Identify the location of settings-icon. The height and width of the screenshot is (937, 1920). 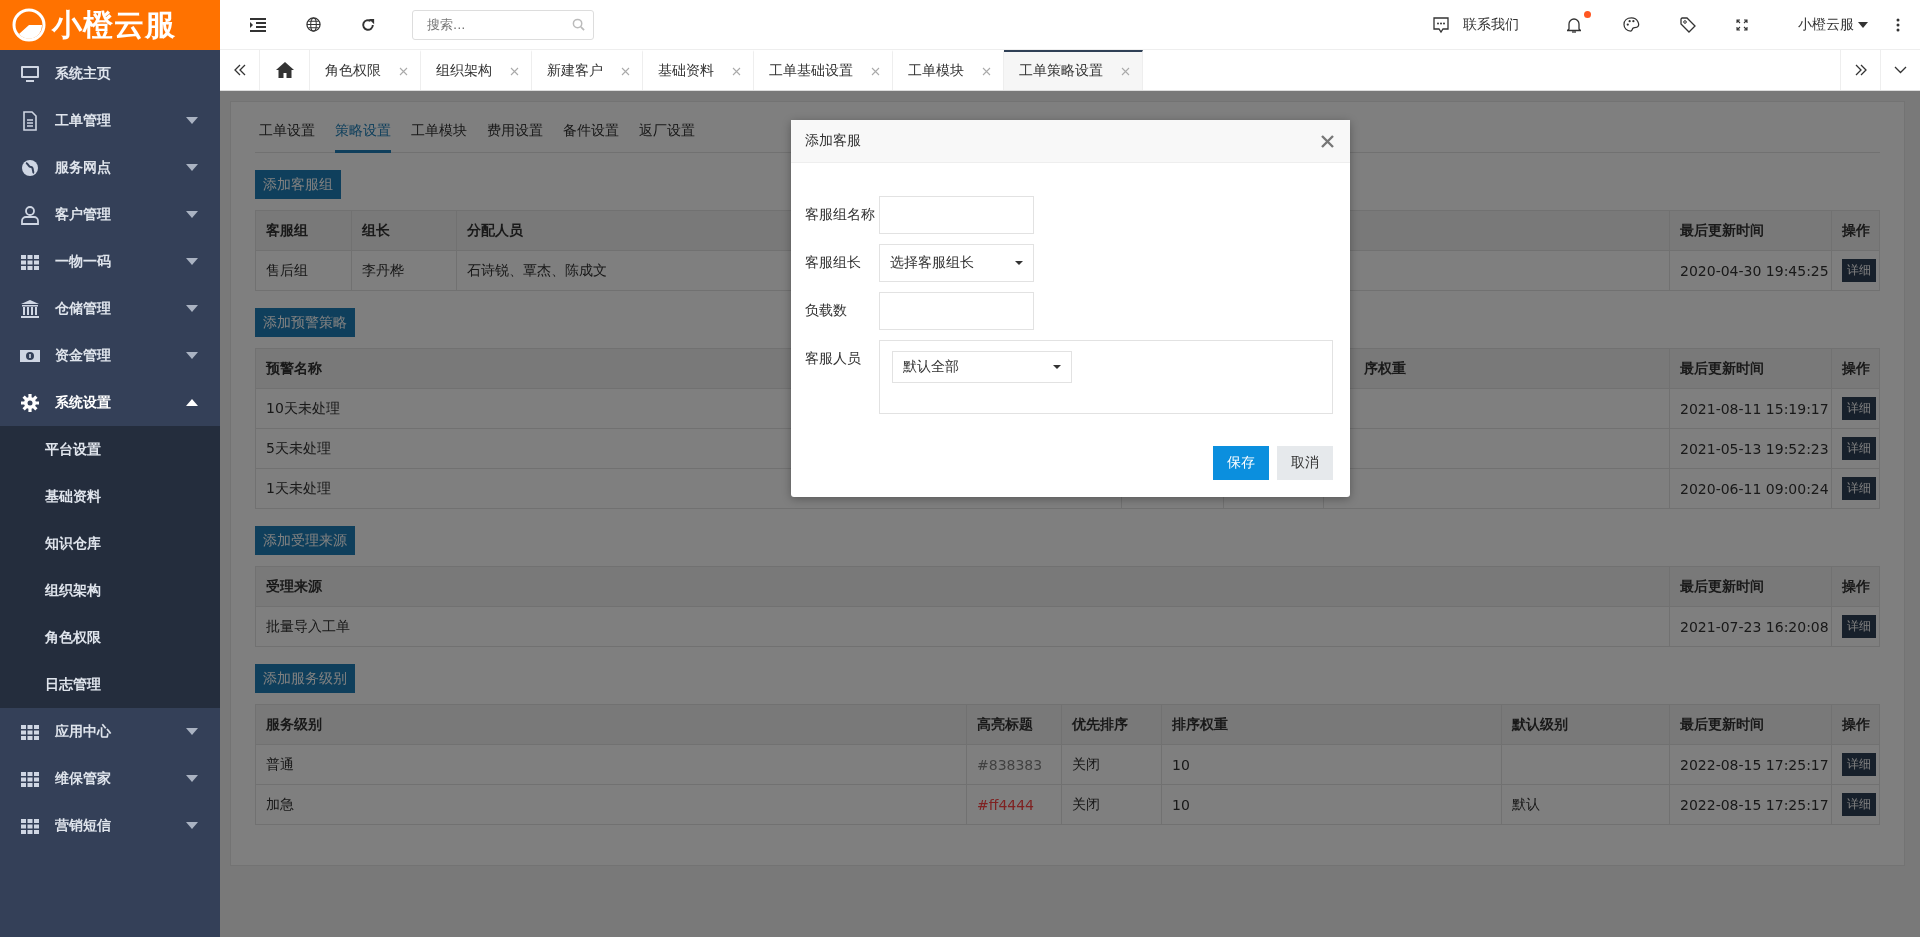
(30, 402).